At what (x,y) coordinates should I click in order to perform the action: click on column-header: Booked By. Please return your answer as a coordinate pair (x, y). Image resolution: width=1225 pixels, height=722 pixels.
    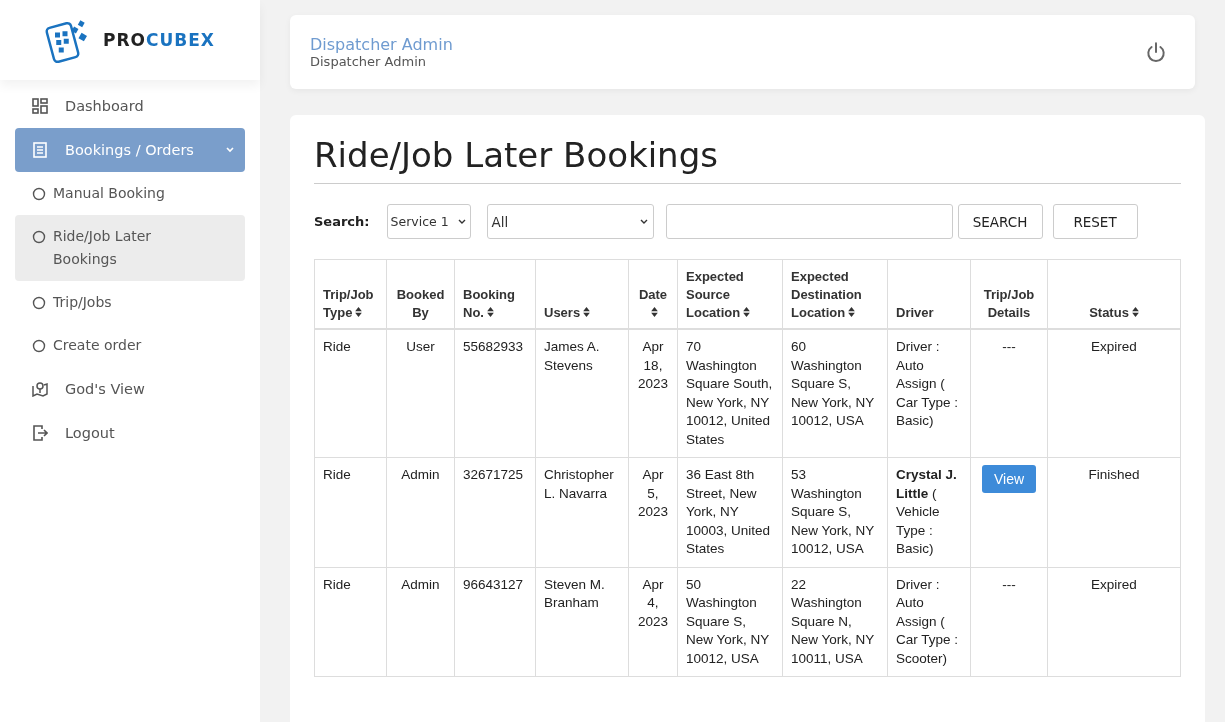
    Looking at the image, I should click on (420, 294).